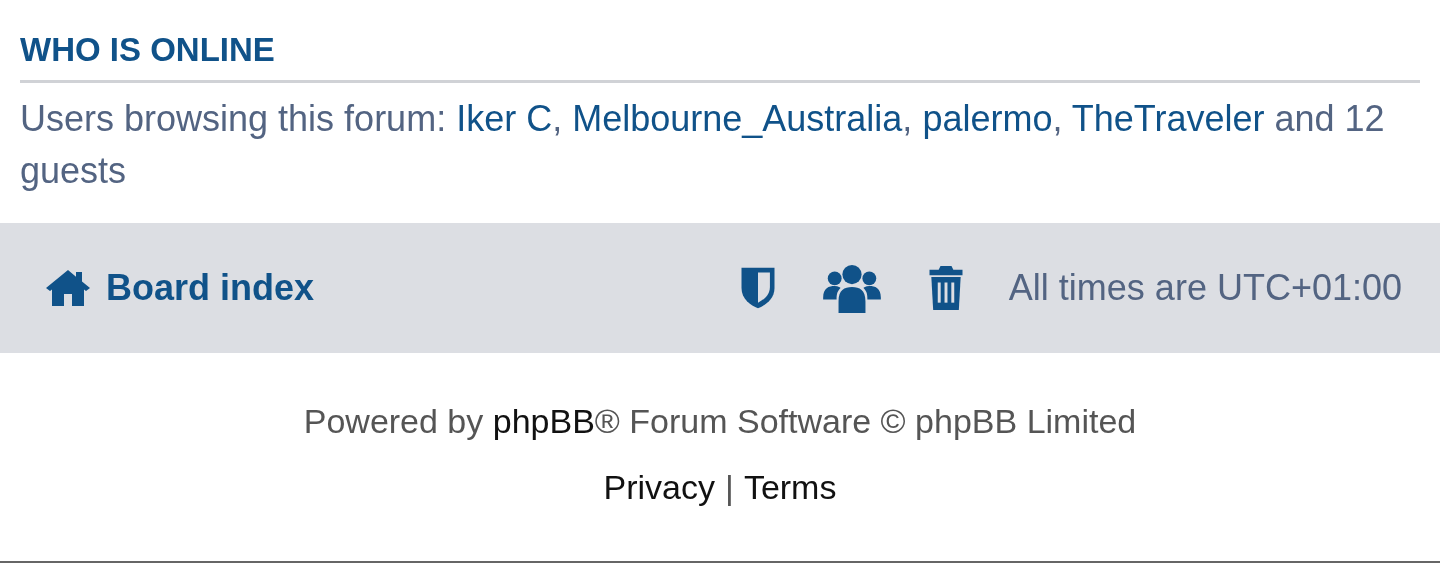 The height and width of the screenshot is (563, 1440). What do you see at coordinates (851, 288) in the screenshot?
I see `users-icon` at bounding box center [851, 288].